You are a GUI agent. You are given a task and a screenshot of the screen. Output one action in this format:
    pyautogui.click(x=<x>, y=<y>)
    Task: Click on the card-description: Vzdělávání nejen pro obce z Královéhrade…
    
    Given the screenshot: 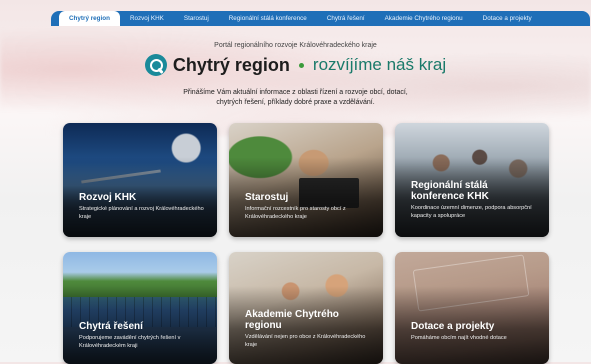 What is the action you would take?
    pyautogui.click(x=305, y=341)
    